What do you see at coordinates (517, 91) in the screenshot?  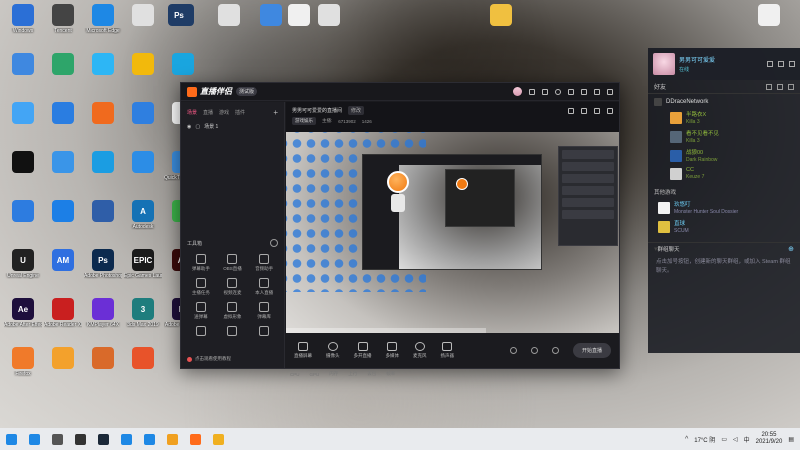 I see `user-avatar` at bounding box center [517, 91].